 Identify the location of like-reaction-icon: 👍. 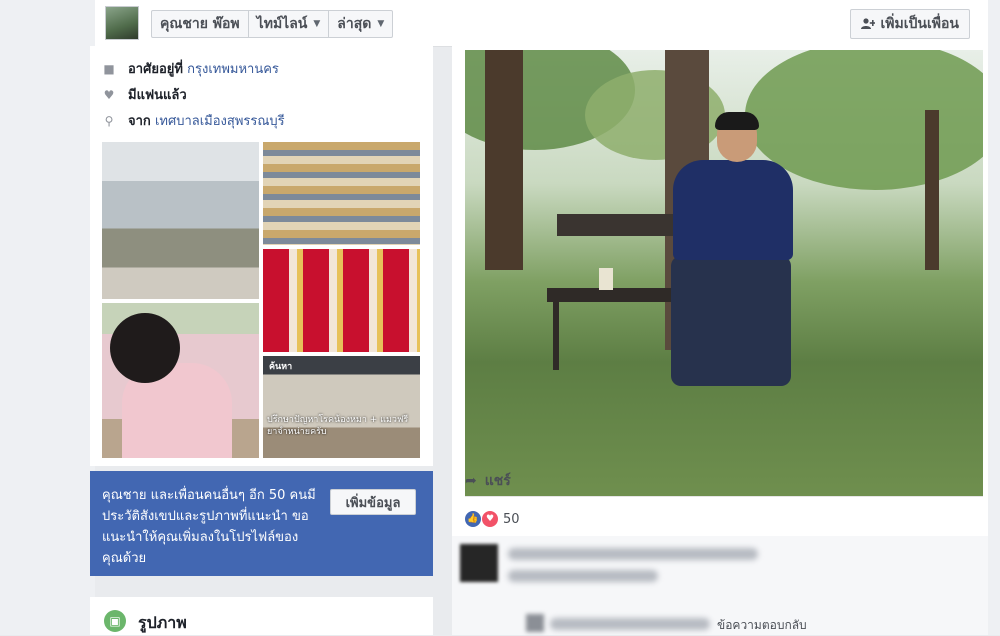
(473, 519).